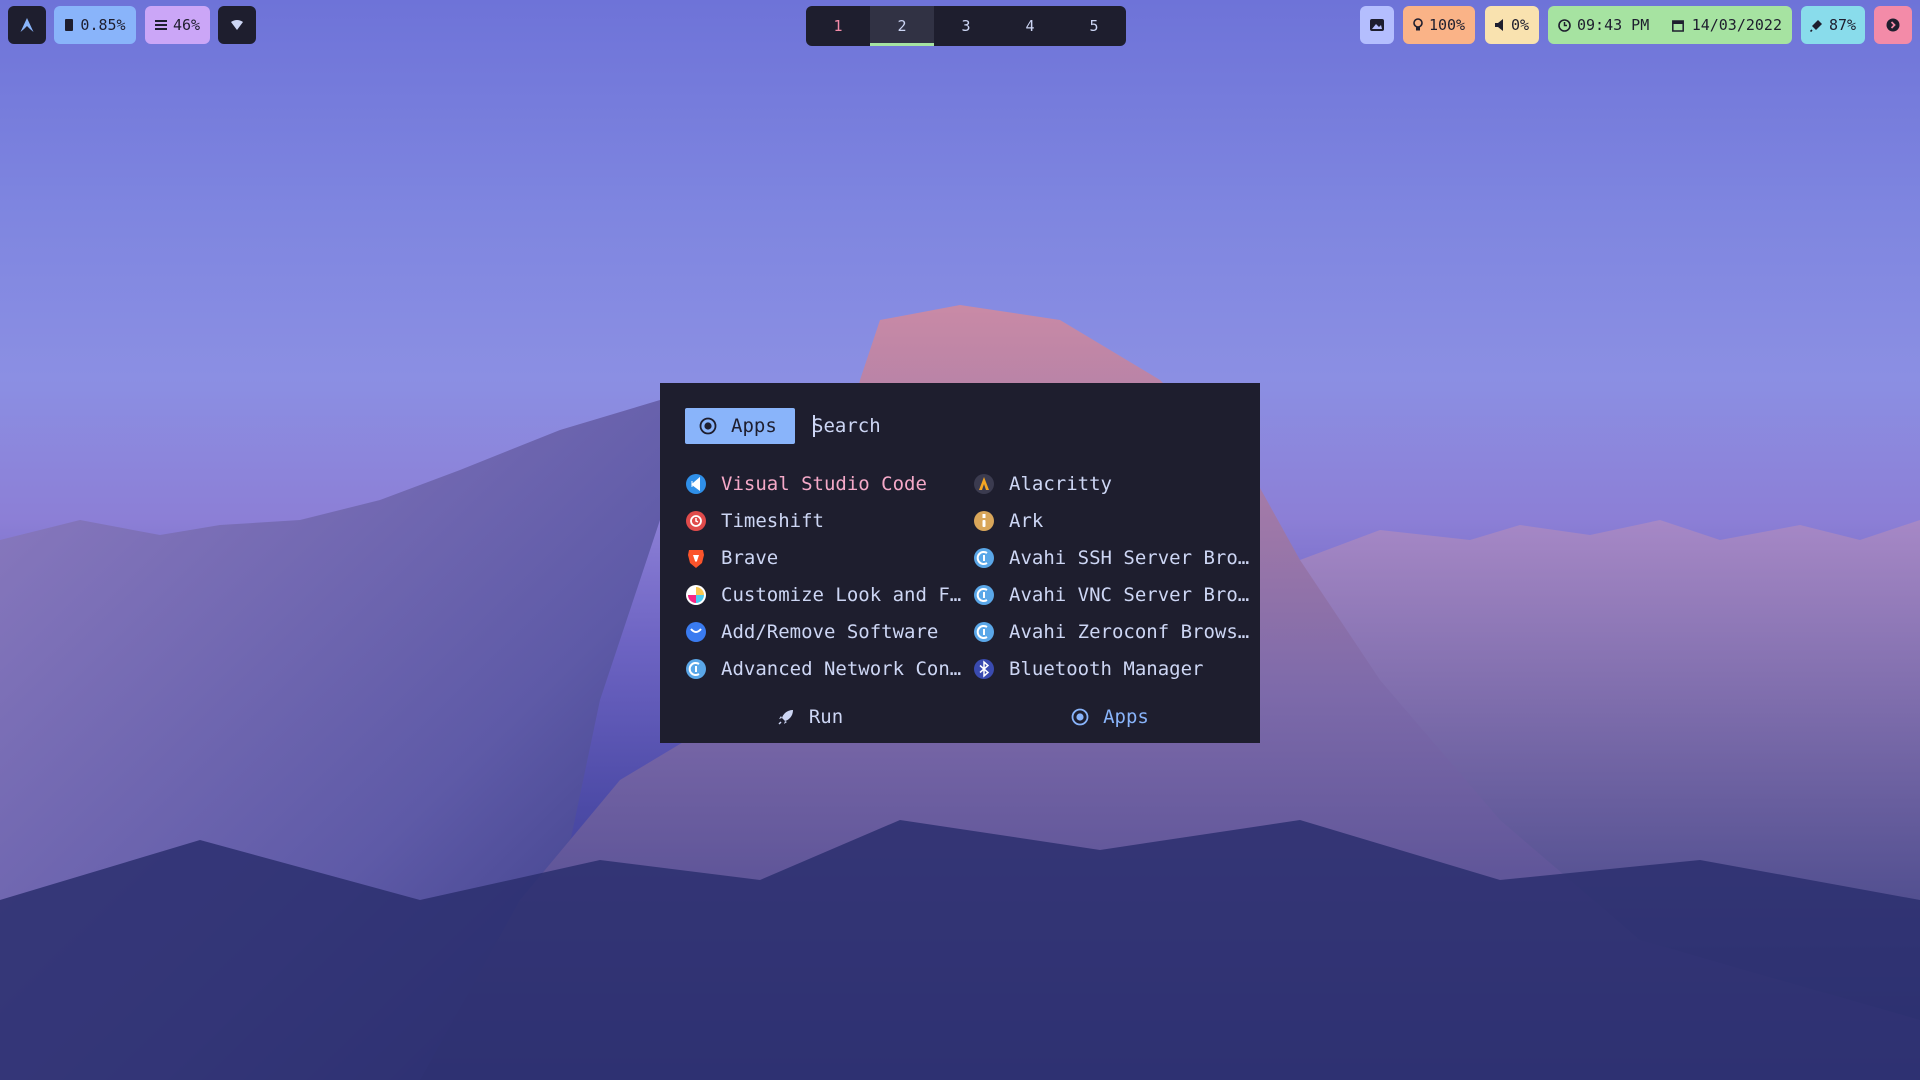 Image resolution: width=1920 pixels, height=1080 pixels. I want to click on wifi-icon, so click(237, 25).